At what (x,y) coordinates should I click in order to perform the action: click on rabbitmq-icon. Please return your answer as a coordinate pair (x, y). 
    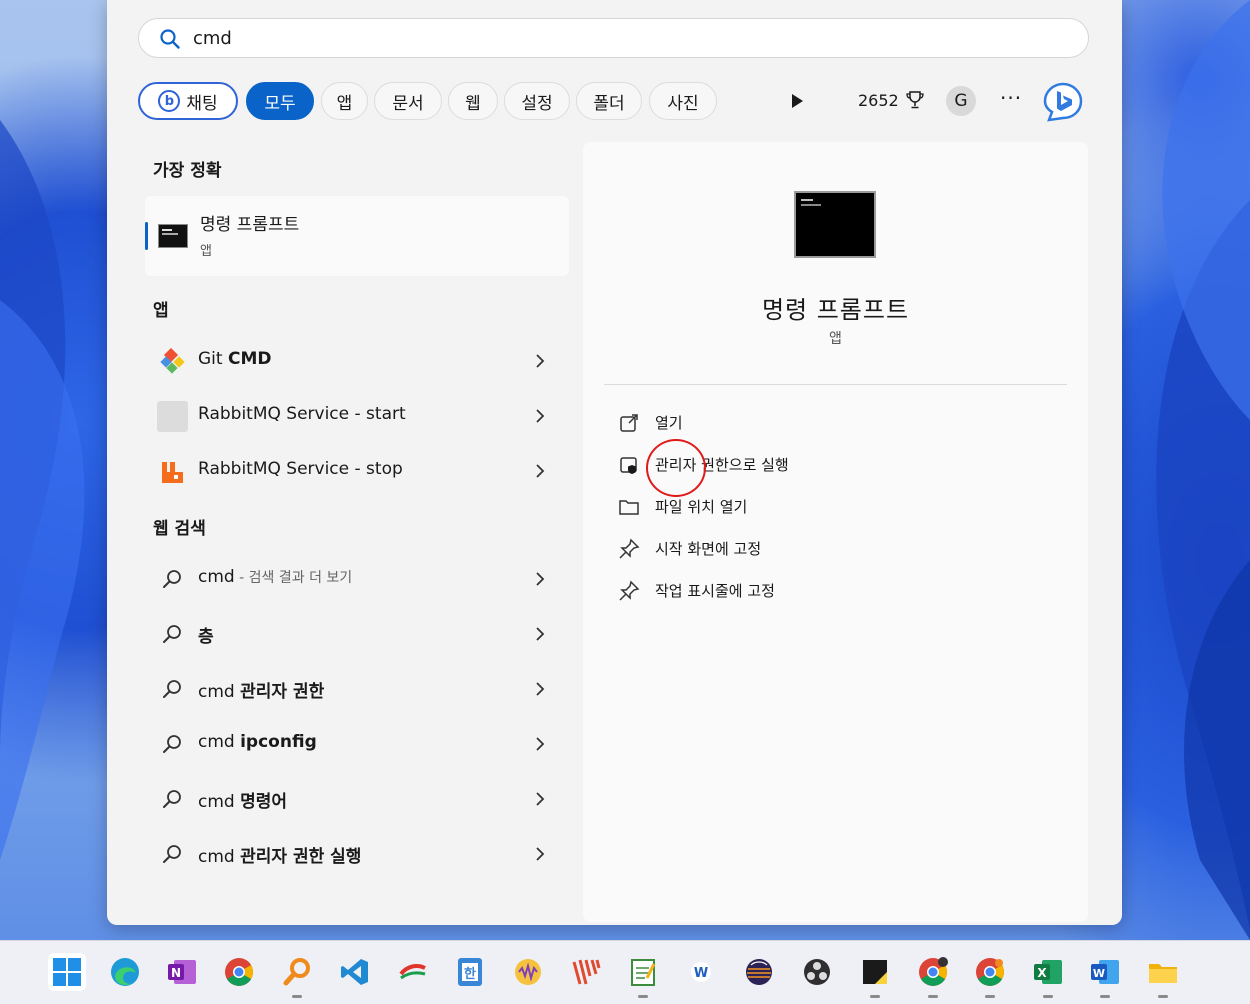
    Looking at the image, I should click on (172, 472).